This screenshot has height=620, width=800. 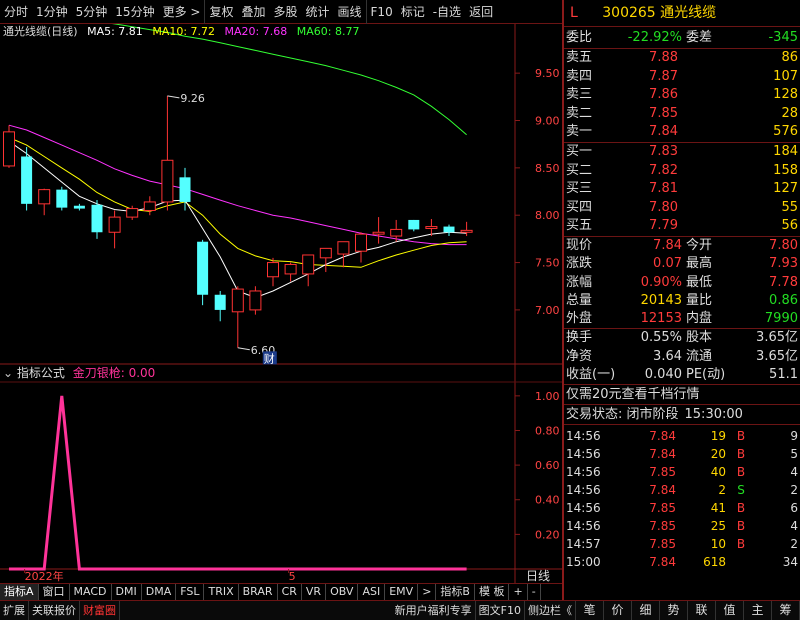 What do you see at coordinates (54, 610) in the screenshot?
I see `status-left-item: 关联报价` at bounding box center [54, 610].